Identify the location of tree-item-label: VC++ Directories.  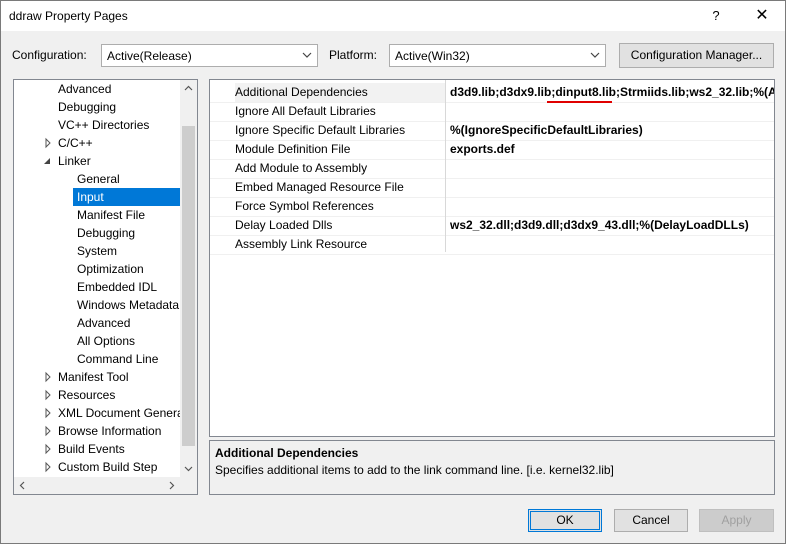
(104, 125).